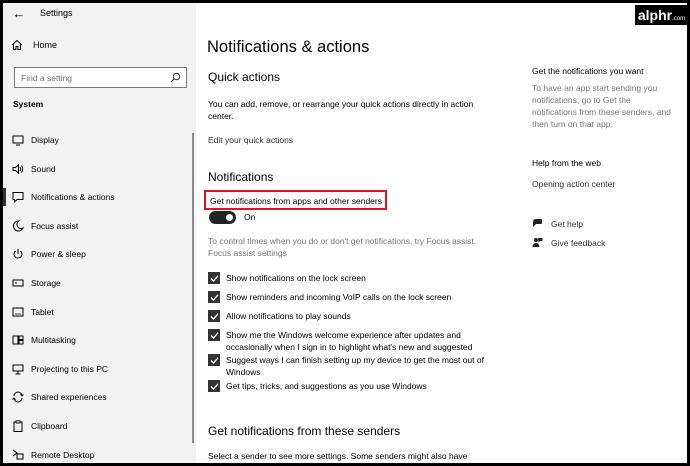 The height and width of the screenshot is (466, 690). Describe the element at coordinates (250, 217) in the screenshot. I see `toggle-state-label: On` at that location.